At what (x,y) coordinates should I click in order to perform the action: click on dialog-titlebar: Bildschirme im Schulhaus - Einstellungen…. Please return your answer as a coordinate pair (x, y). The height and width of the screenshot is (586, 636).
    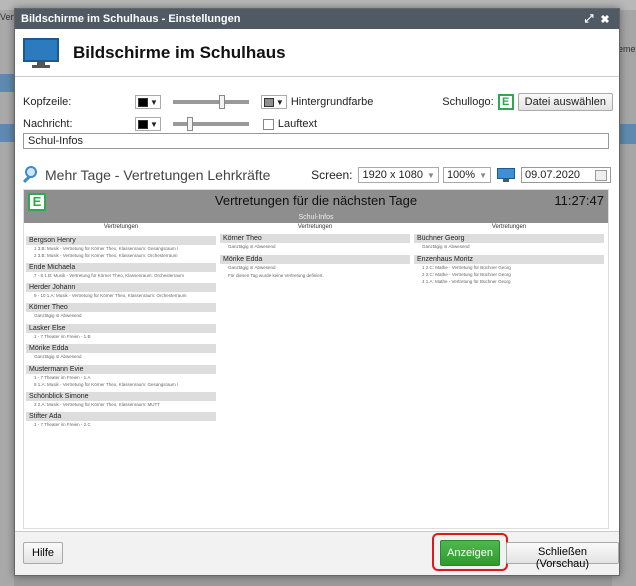
    Looking at the image, I should click on (317, 19).